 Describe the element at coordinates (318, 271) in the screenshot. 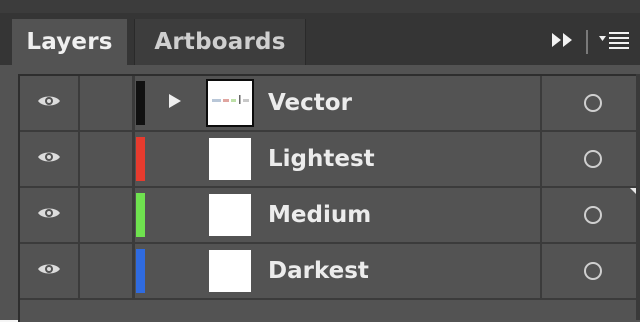

I see `layer-name: Darkest` at that location.